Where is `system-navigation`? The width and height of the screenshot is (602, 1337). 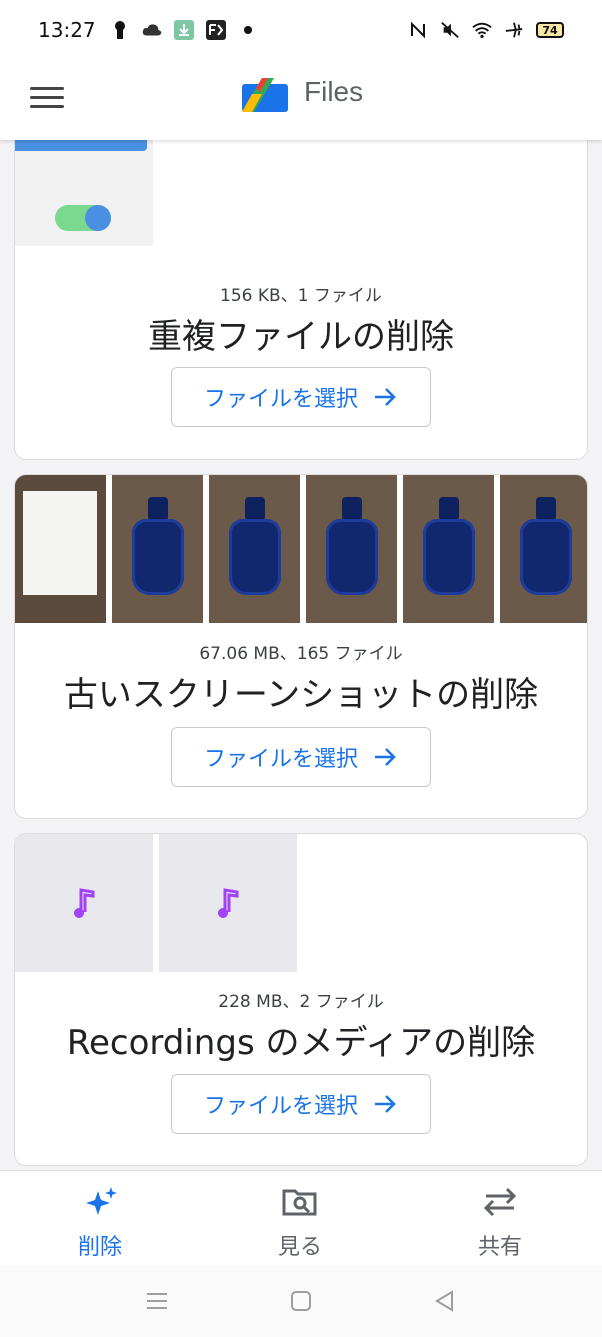 system-navigation is located at coordinates (301, 1301).